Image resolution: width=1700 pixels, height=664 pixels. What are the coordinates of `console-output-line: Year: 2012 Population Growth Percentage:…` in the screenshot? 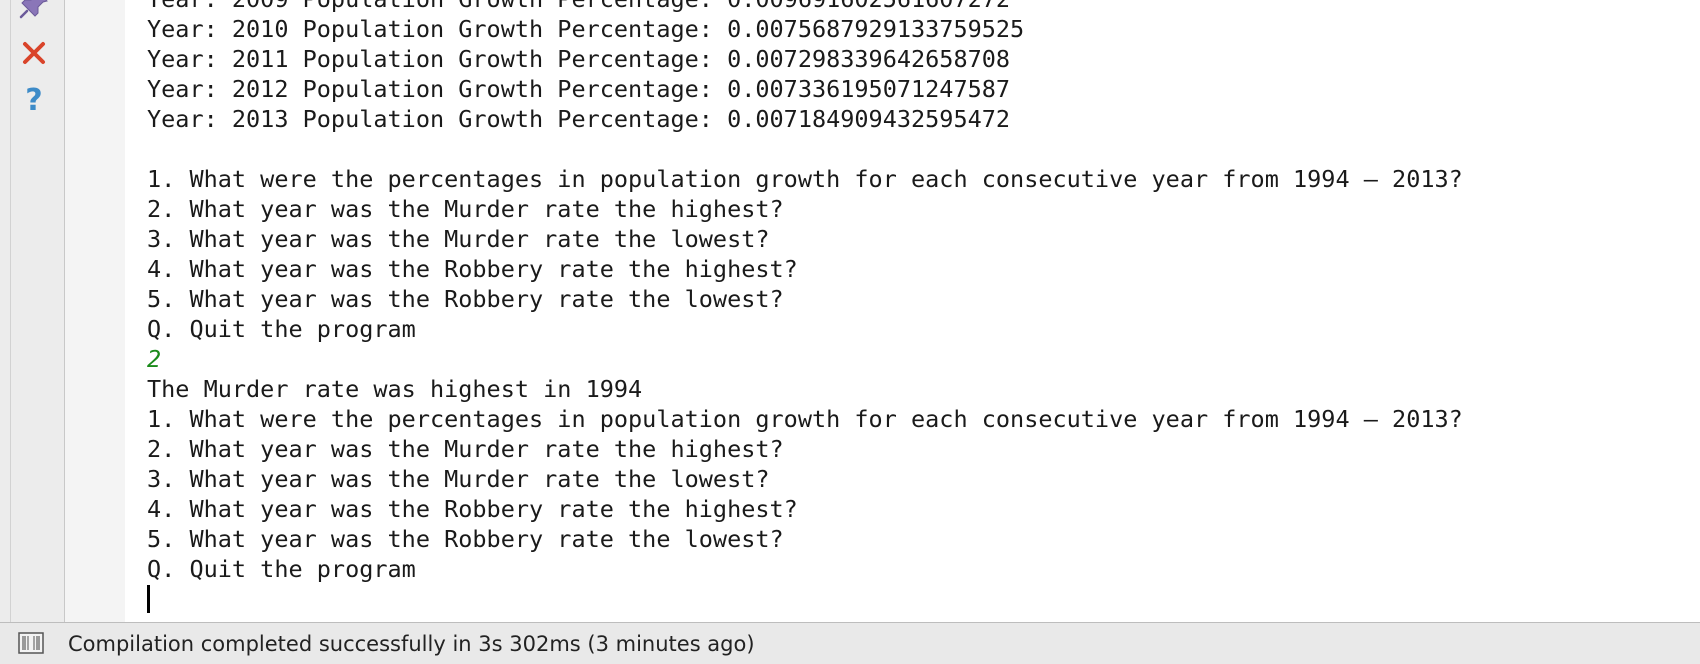 It's located at (579, 89).